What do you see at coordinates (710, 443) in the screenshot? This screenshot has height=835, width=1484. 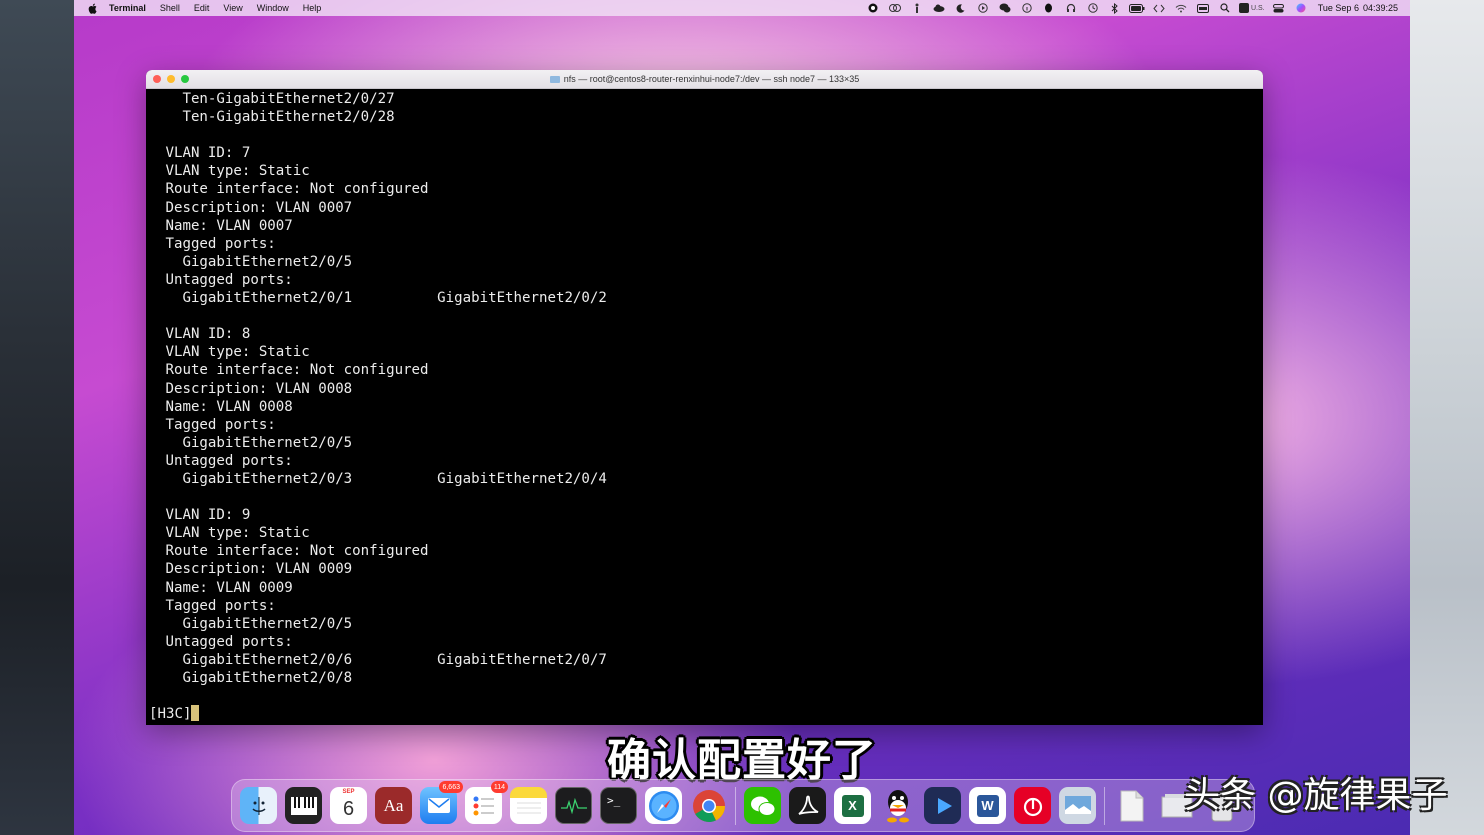 I see `terminal-line: GigabitEthernet2/0/5` at bounding box center [710, 443].